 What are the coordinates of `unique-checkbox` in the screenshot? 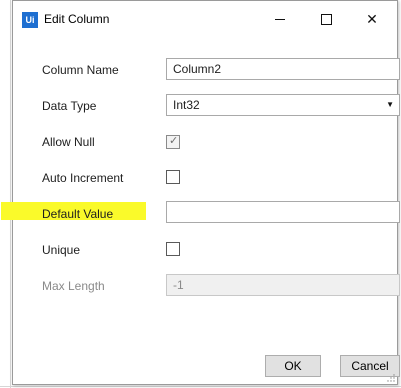 It's located at (173, 249).